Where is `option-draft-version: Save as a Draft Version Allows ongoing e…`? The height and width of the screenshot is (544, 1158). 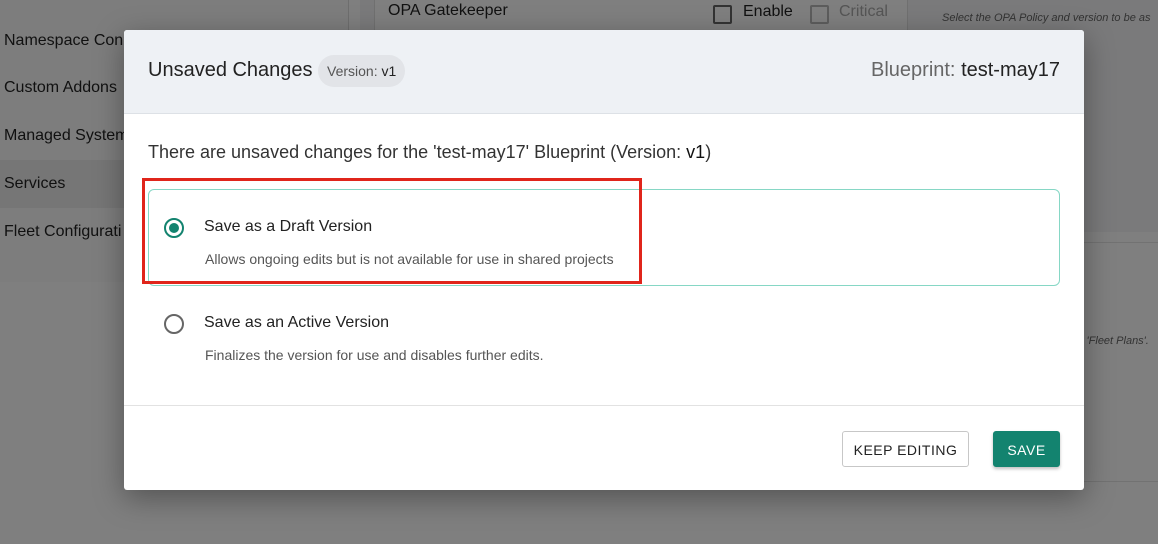 option-draft-version: Save as a Draft Version Allows ongoing e… is located at coordinates (604, 237).